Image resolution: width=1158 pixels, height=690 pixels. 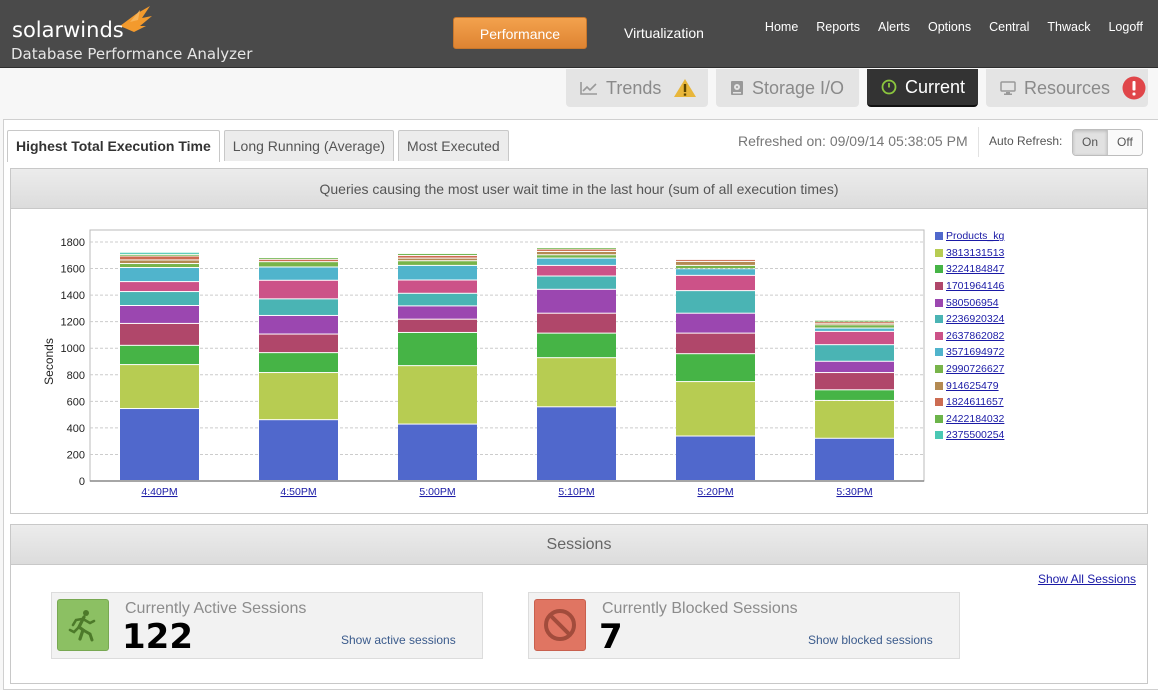 What do you see at coordinates (1009, 27) in the screenshot?
I see `nav-central: Central` at bounding box center [1009, 27].